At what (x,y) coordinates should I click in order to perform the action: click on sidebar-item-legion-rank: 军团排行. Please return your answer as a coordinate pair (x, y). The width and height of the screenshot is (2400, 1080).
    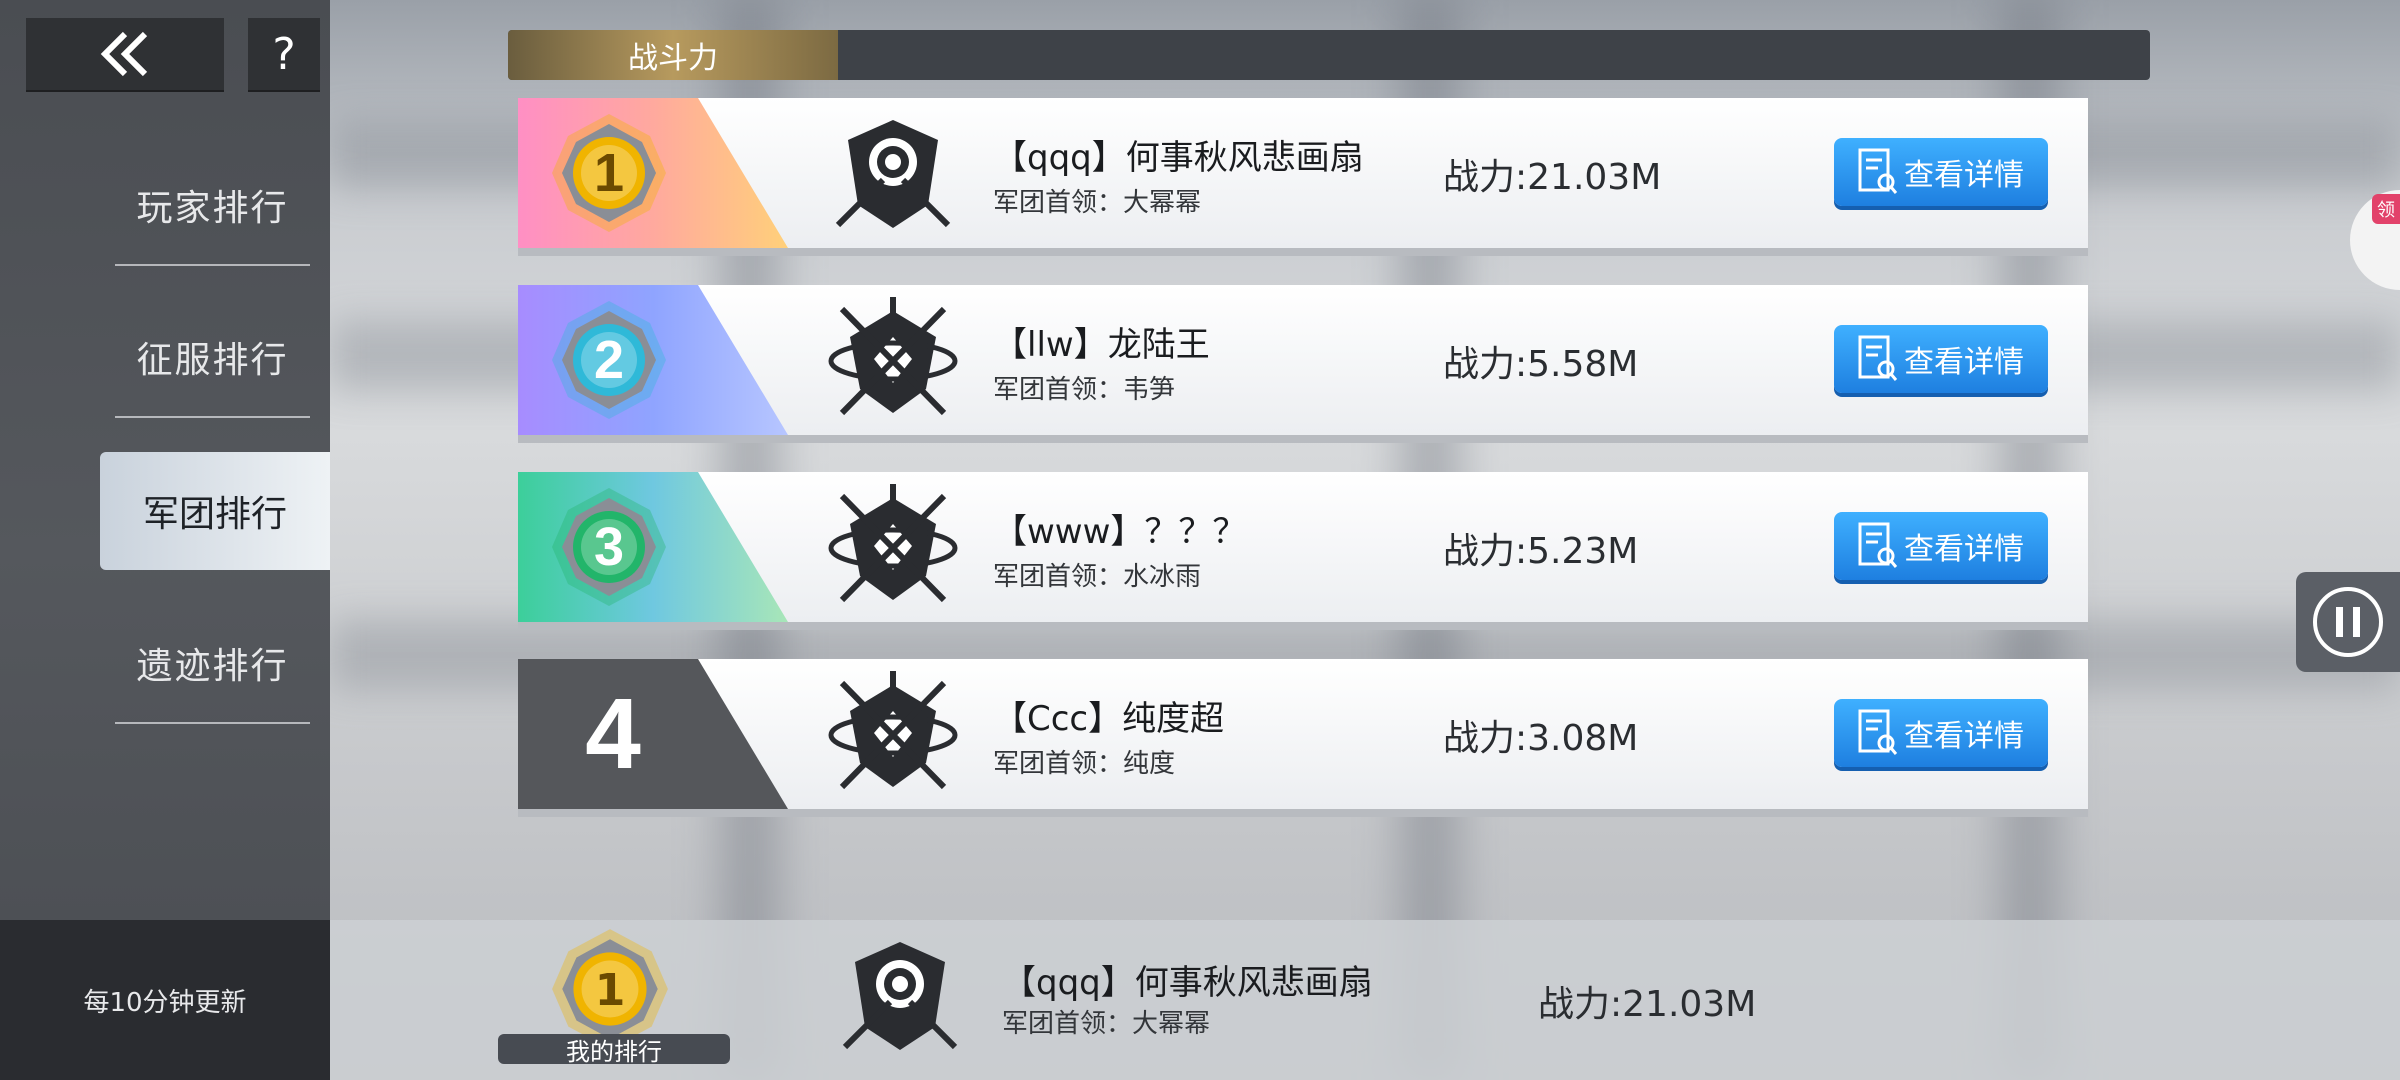
    Looking at the image, I should click on (215, 511).